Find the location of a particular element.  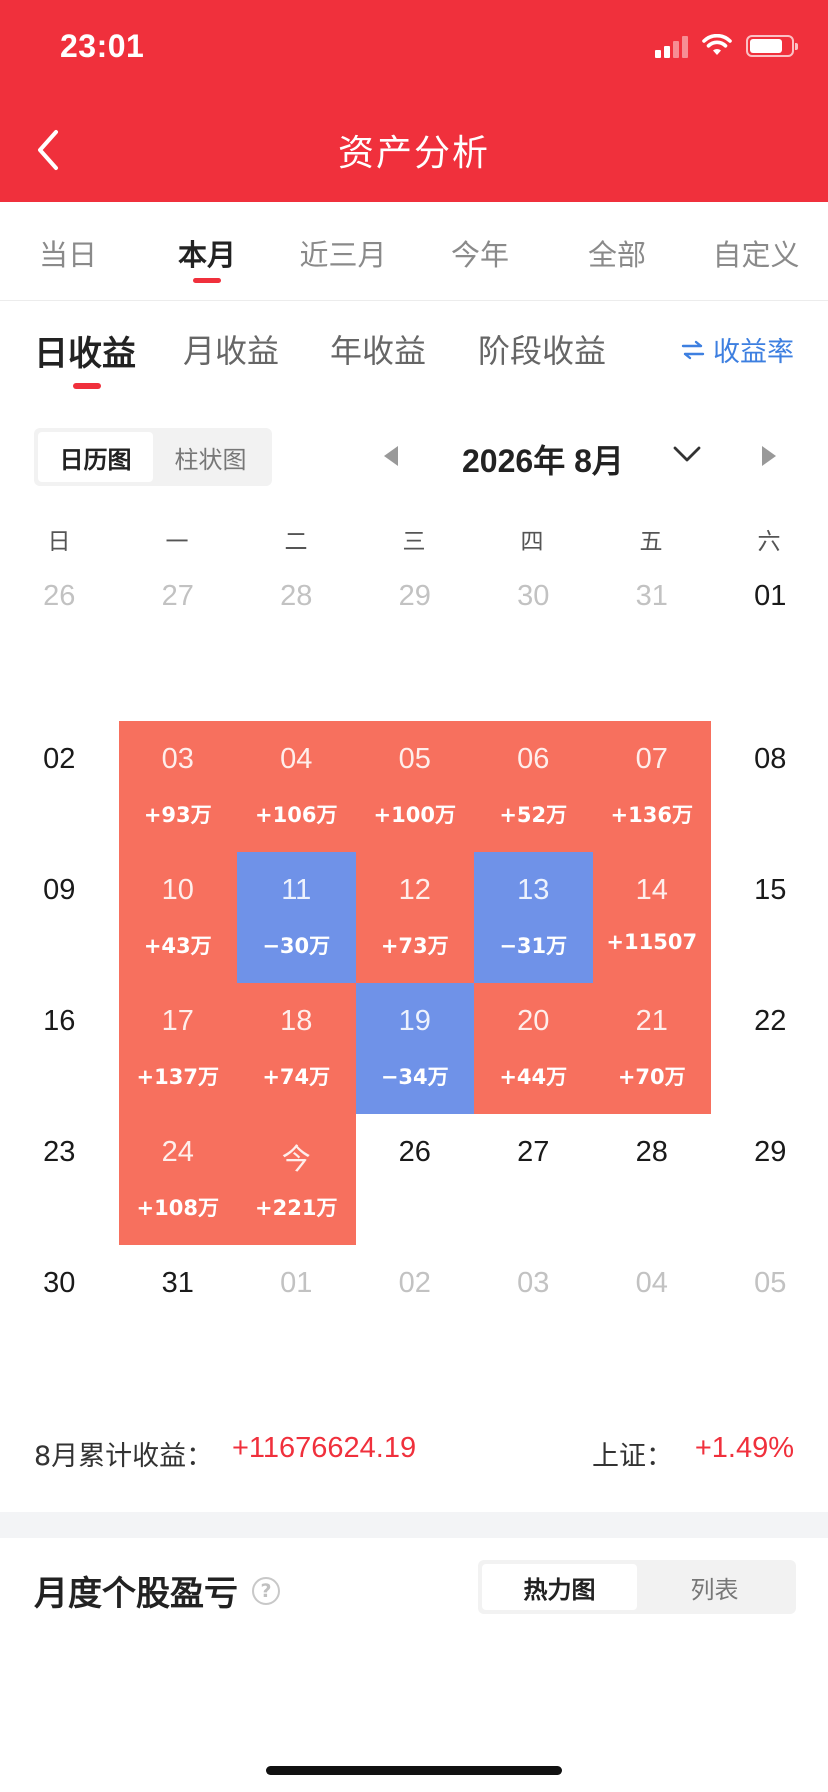

calendar-day-cell: 08 is located at coordinates (769, 786).